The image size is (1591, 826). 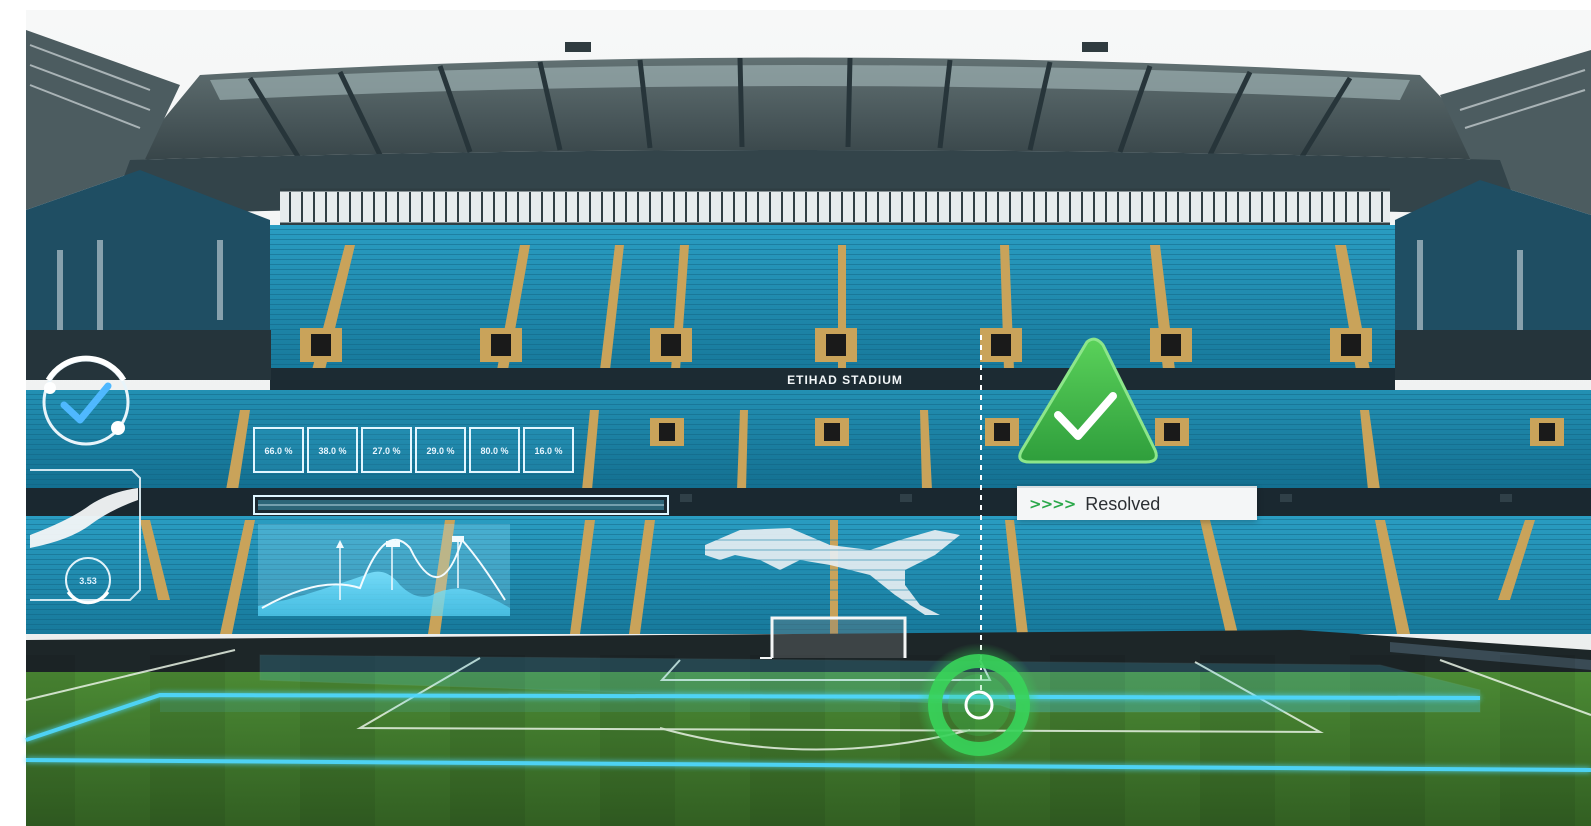 I want to click on percentage-label: 80.0 %, so click(x=494, y=451).